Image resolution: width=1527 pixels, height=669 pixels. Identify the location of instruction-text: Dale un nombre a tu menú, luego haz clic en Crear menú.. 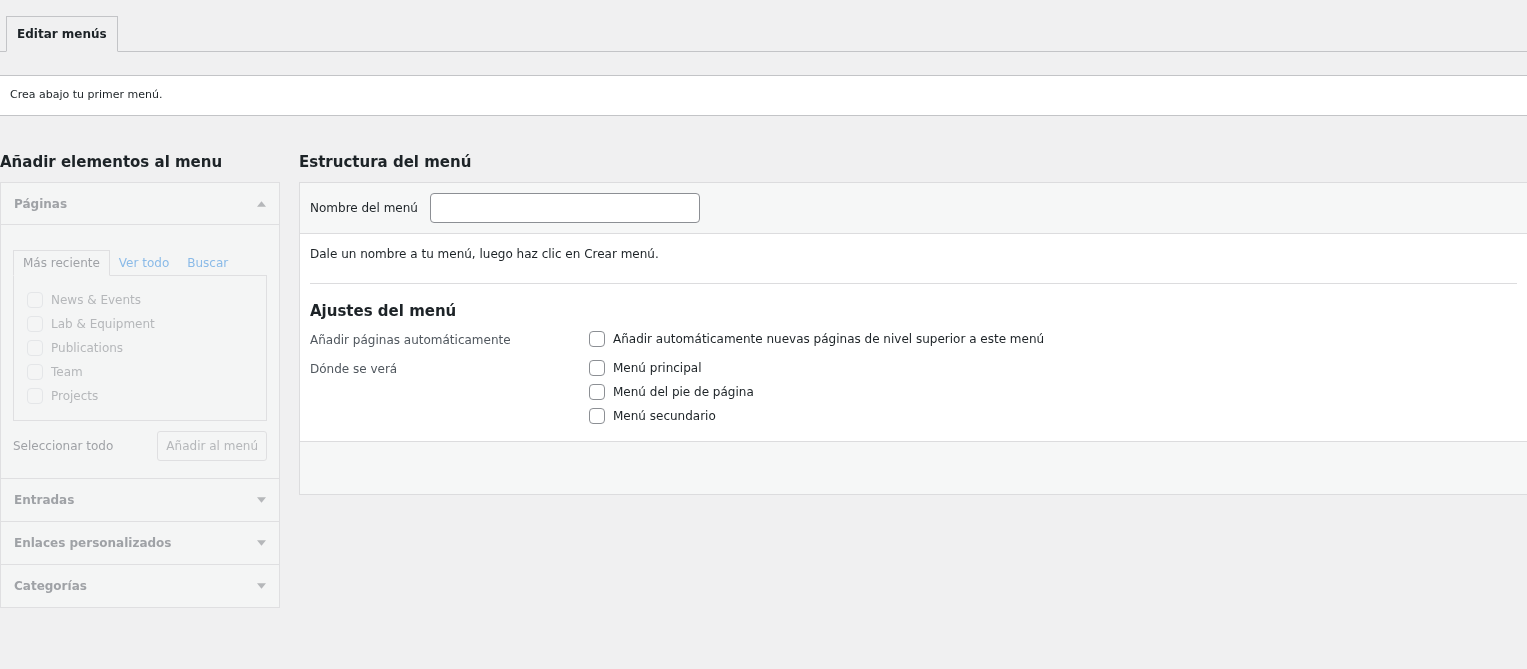
(913, 259).